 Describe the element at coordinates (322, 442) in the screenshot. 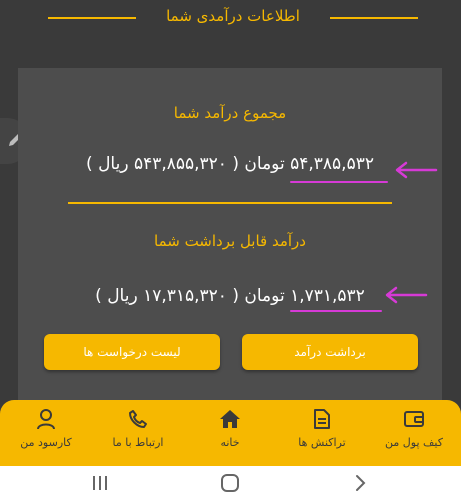

I see `nav-label-transactions: تراکنش ها` at that location.